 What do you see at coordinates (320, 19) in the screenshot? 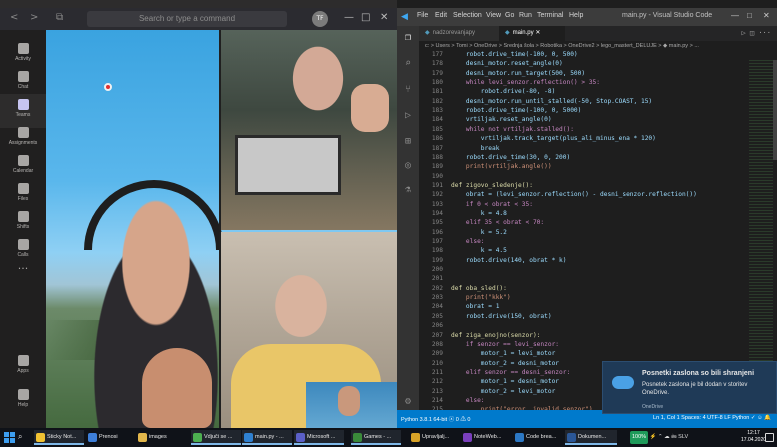
I see `avatar: TF` at bounding box center [320, 19].